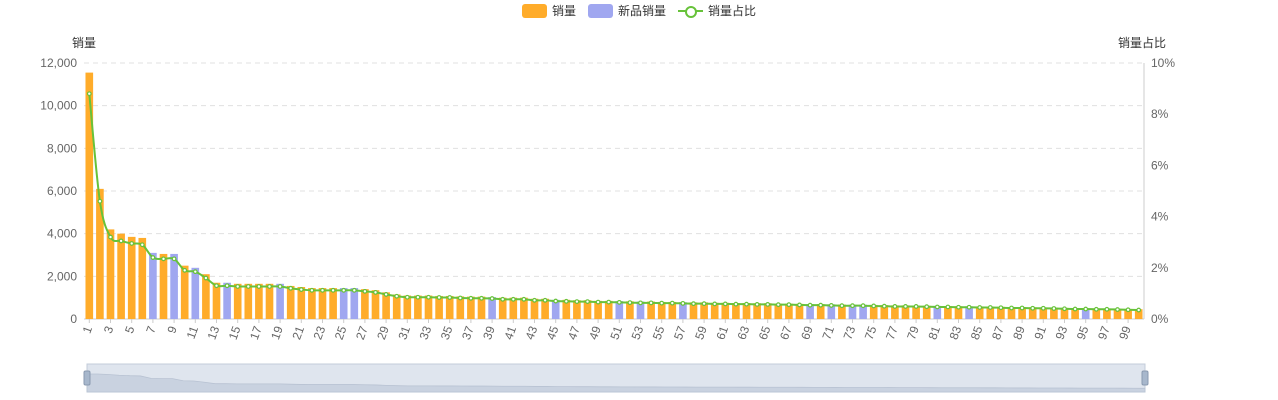 Image resolution: width=1278 pixels, height=400 pixels. I want to click on x-tick-label: 21, so click(298, 333).